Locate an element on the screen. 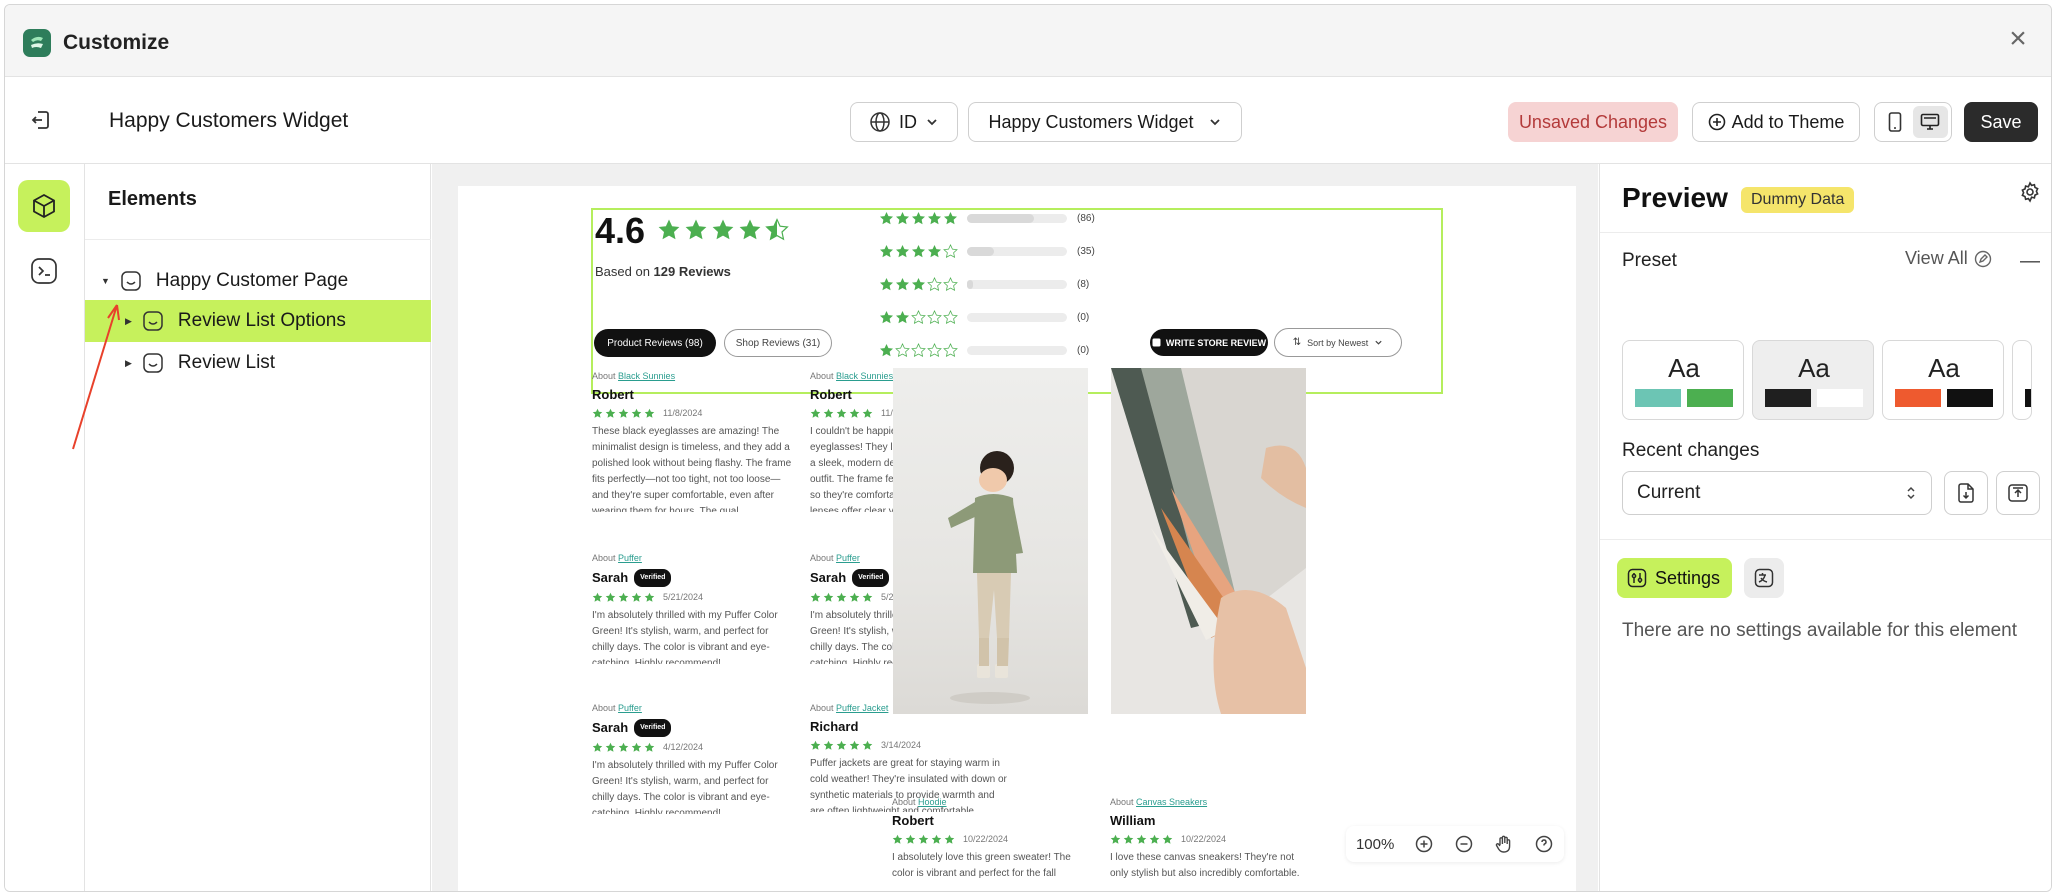 This screenshot has width=2056, height=896. distribution-count: (8) is located at coordinates (1083, 284).